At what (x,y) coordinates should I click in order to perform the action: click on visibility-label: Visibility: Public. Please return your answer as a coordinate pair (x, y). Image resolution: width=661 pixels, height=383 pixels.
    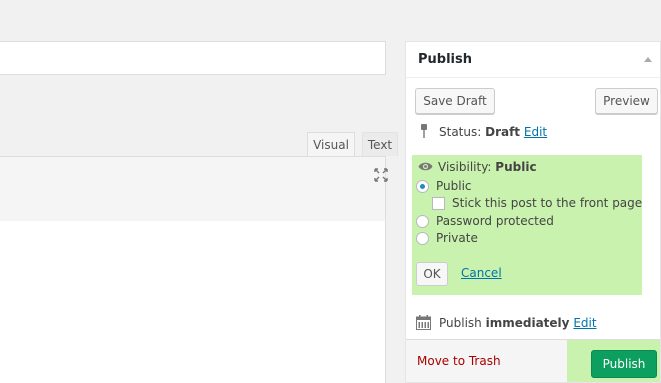
    Looking at the image, I should click on (487, 167).